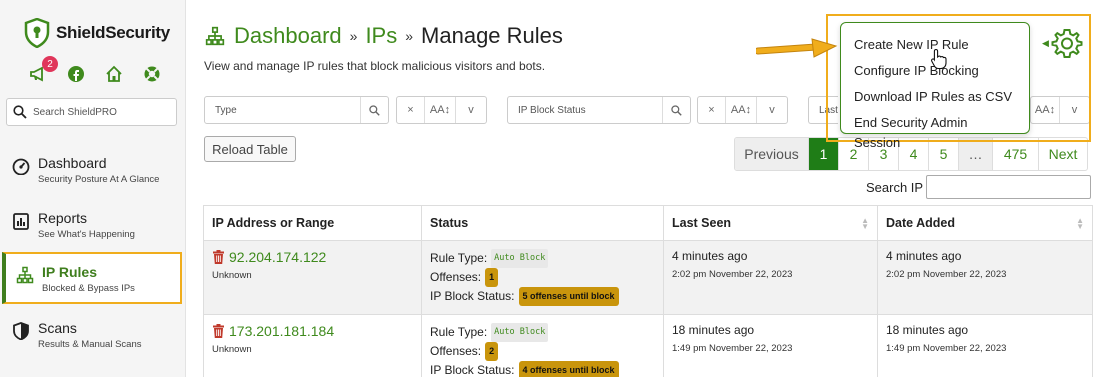 The image size is (1100, 377). What do you see at coordinates (99, 179) in the screenshot?
I see `sidebar-item-sublabel: Security Posture At A Glance` at bounding box center [99, 179].